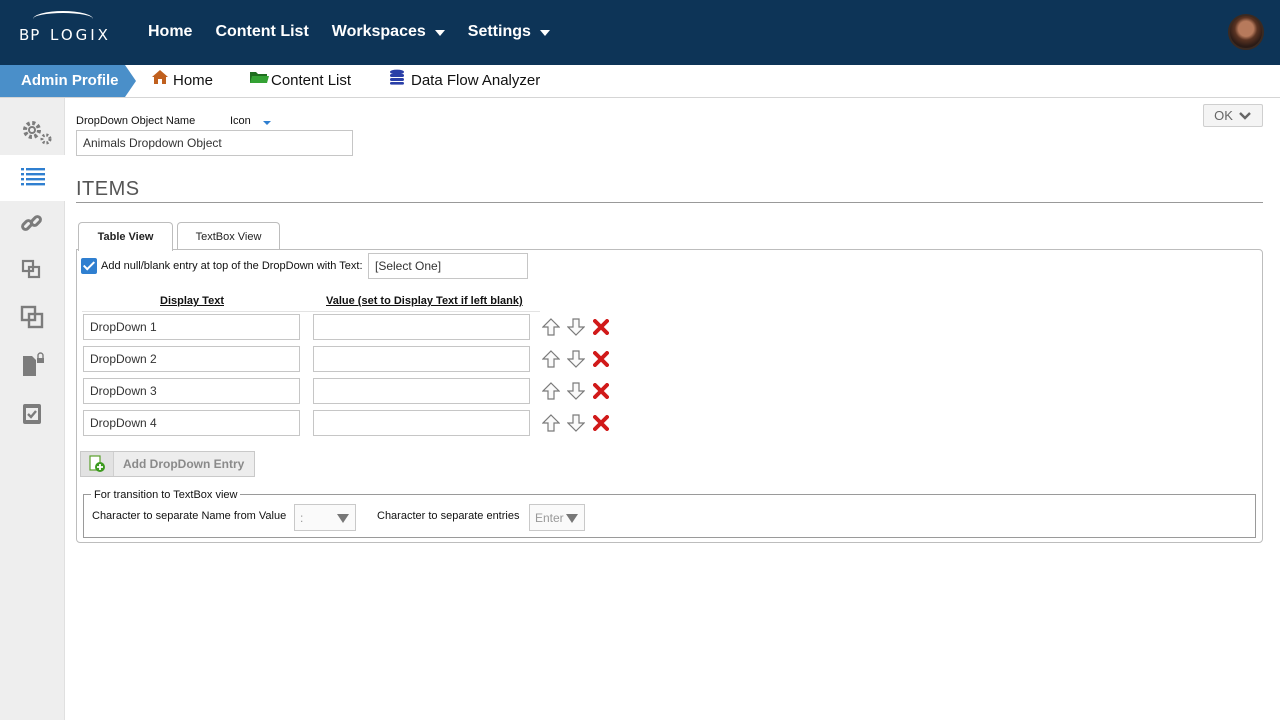  I want to click on nav-content-list: Content List, so click(261, 32).